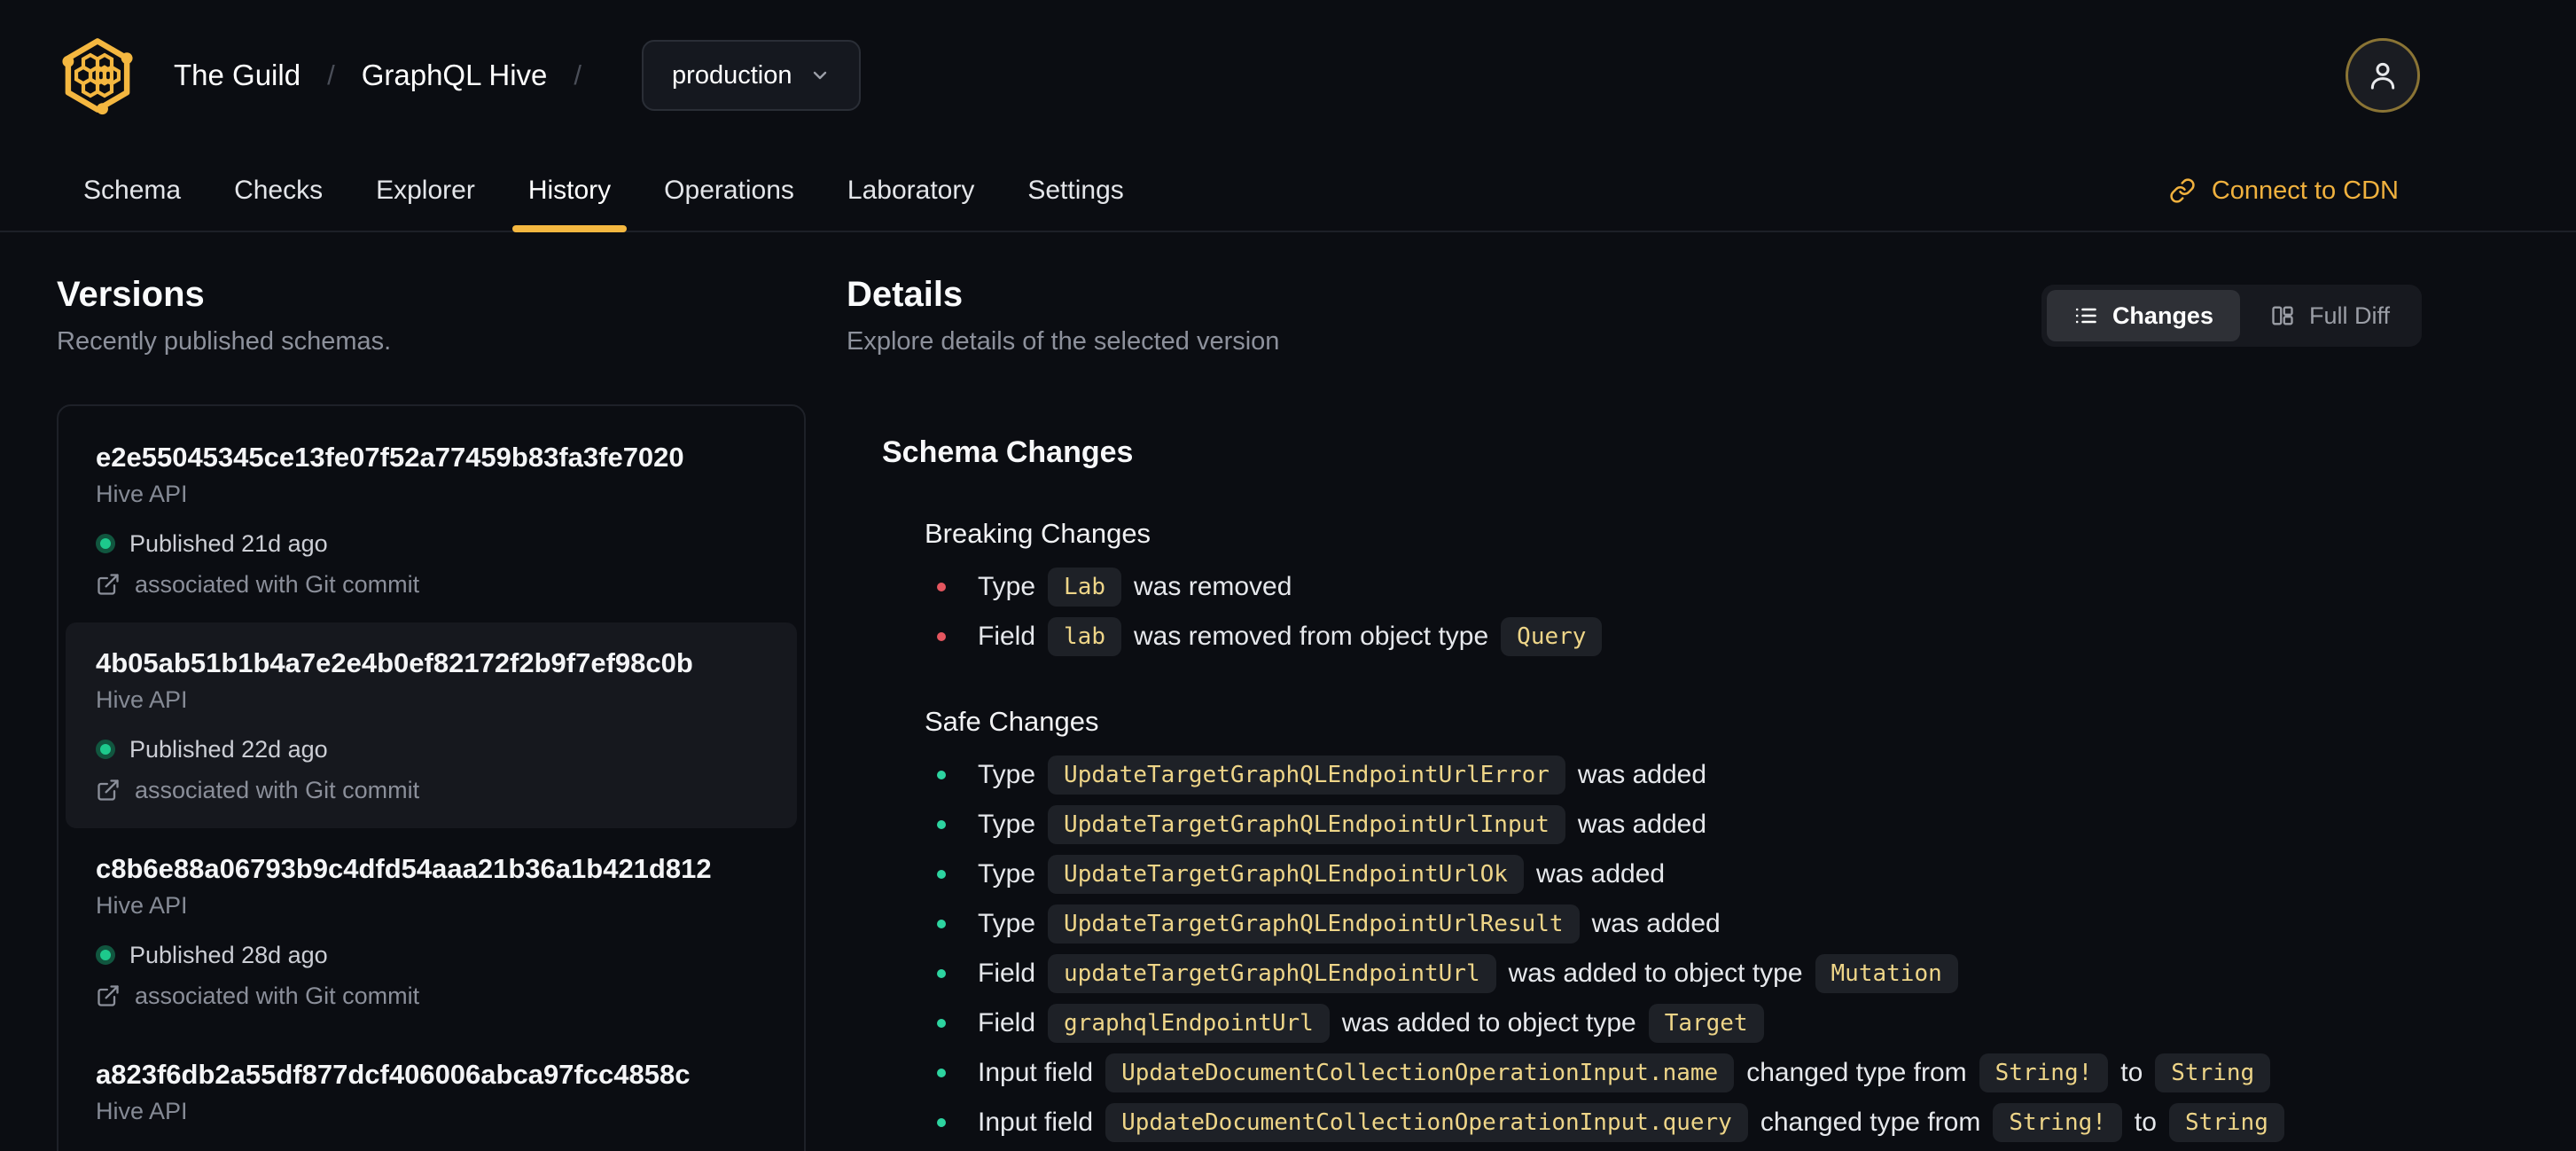  What do you see at coordinates (228, 1149) in the screenshot?
I see `version-published: Published 40d ago` at bounding box center [228, 1149].